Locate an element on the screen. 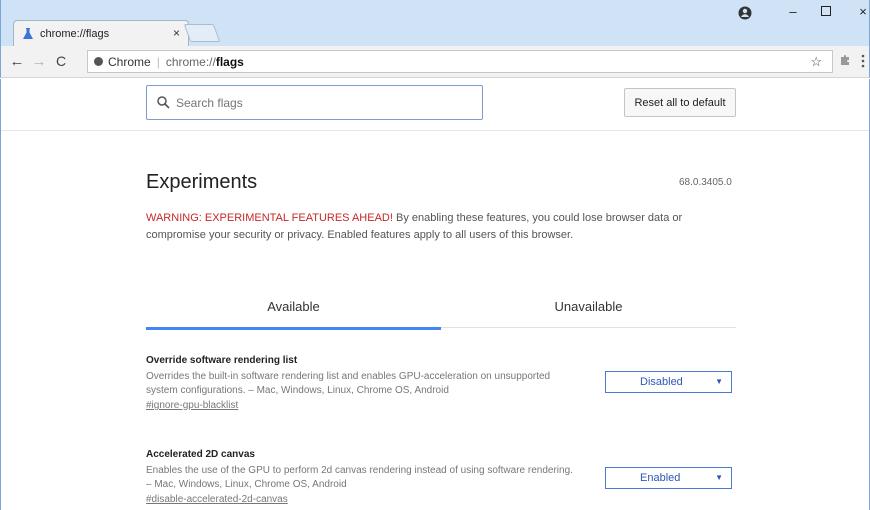 This screenshot has height=510, width=870. search-header: Reset all to default is located at coordinates (435, 105).